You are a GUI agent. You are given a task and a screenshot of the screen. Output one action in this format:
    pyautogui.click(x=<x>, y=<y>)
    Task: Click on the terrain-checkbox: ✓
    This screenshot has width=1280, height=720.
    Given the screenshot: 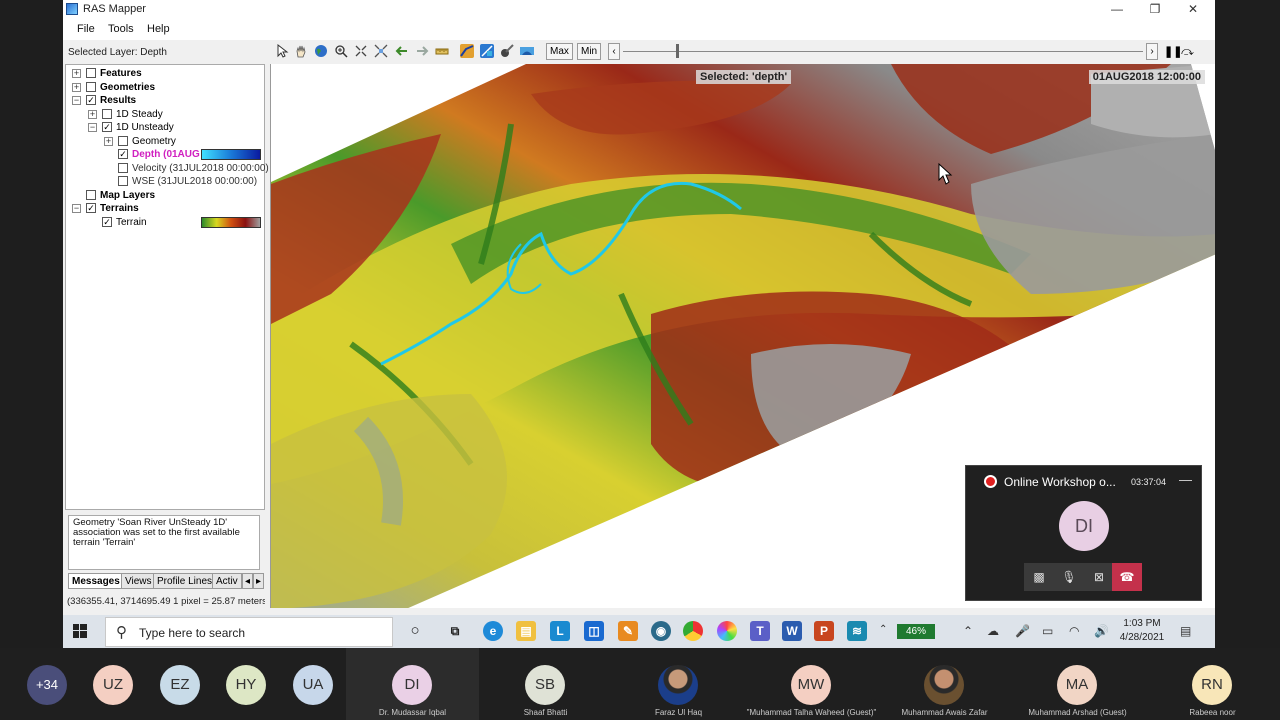 What is the action you would take?
    pyautogui.click(x=107, y=222)
    